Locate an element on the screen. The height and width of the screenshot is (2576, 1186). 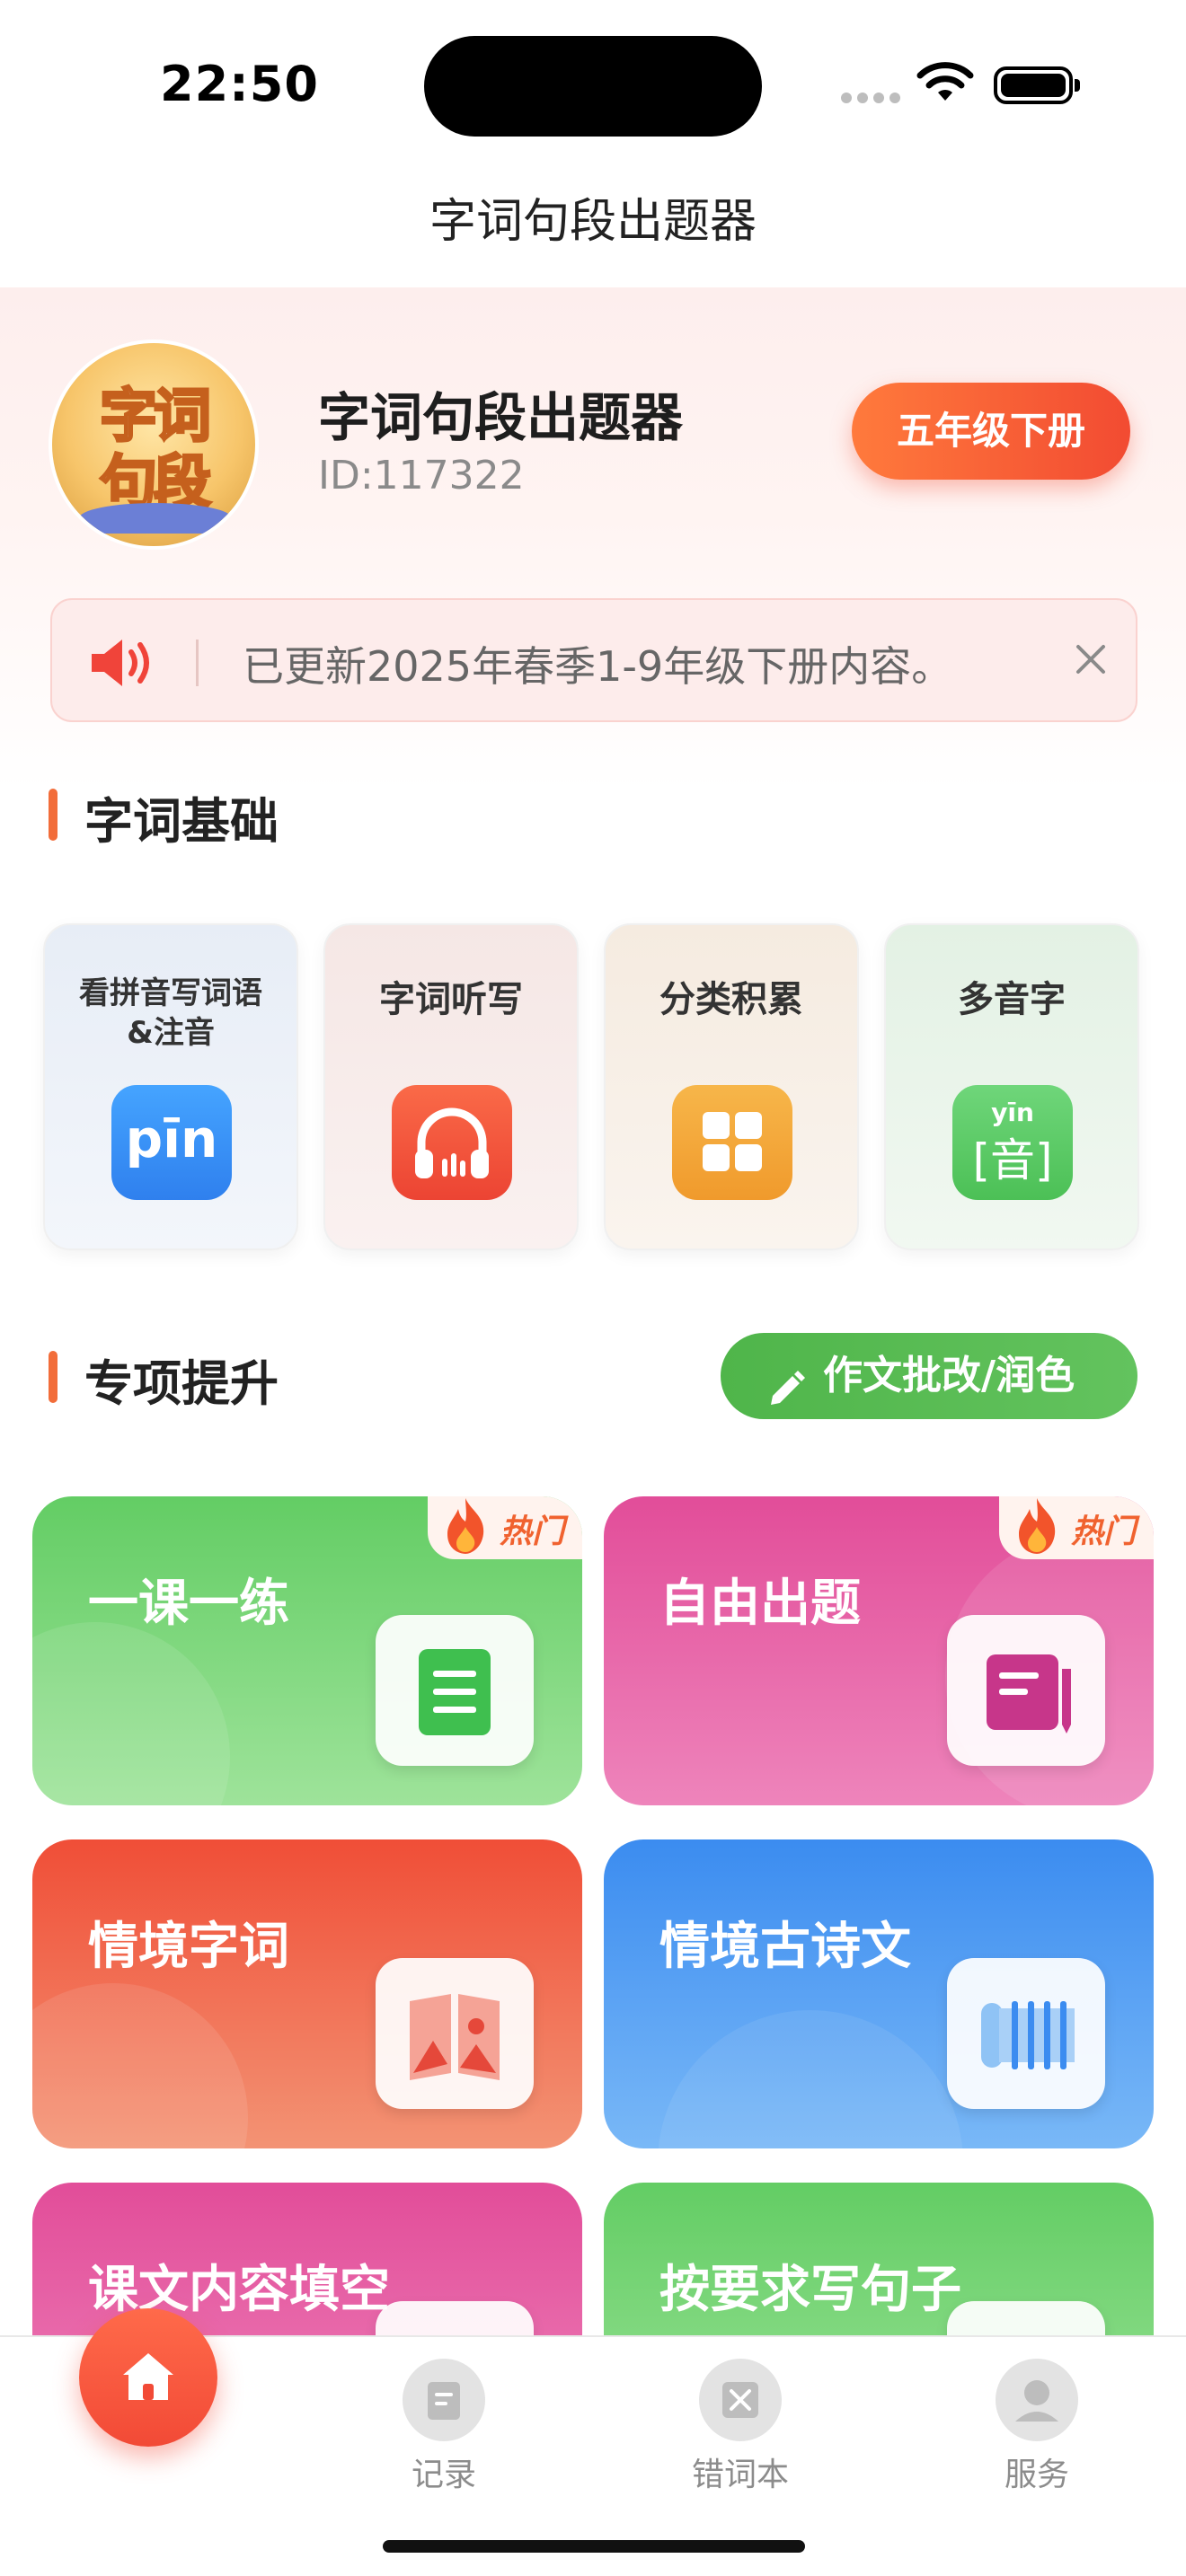
edit-note-icon is located at coordinates (1026, 1690).